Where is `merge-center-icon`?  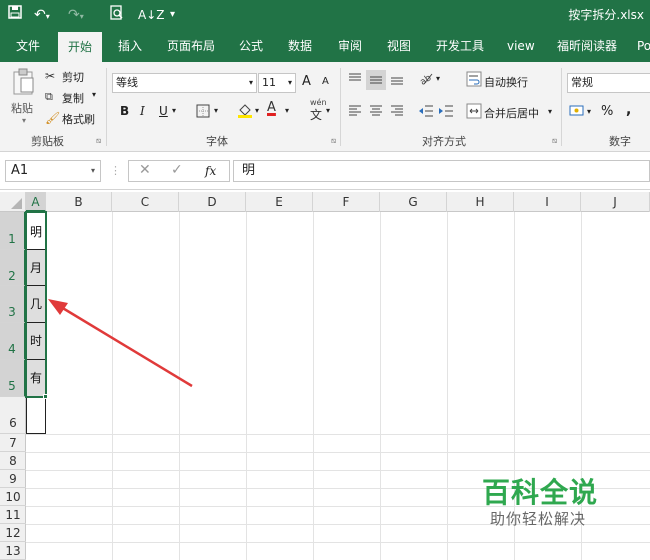 merge-center-icon is located at coordinates (474, 113).